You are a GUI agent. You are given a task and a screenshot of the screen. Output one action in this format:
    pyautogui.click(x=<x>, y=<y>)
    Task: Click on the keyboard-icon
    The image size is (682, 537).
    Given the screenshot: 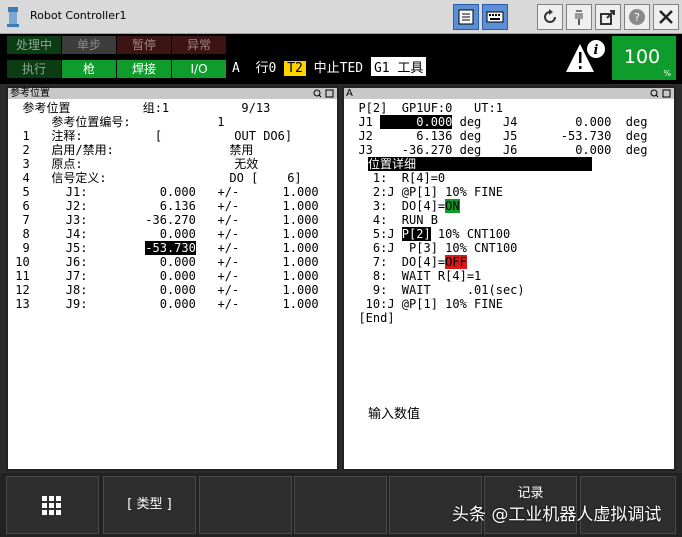 What is the action you would take?
    pyautogui.click(x=495, y=17)
    